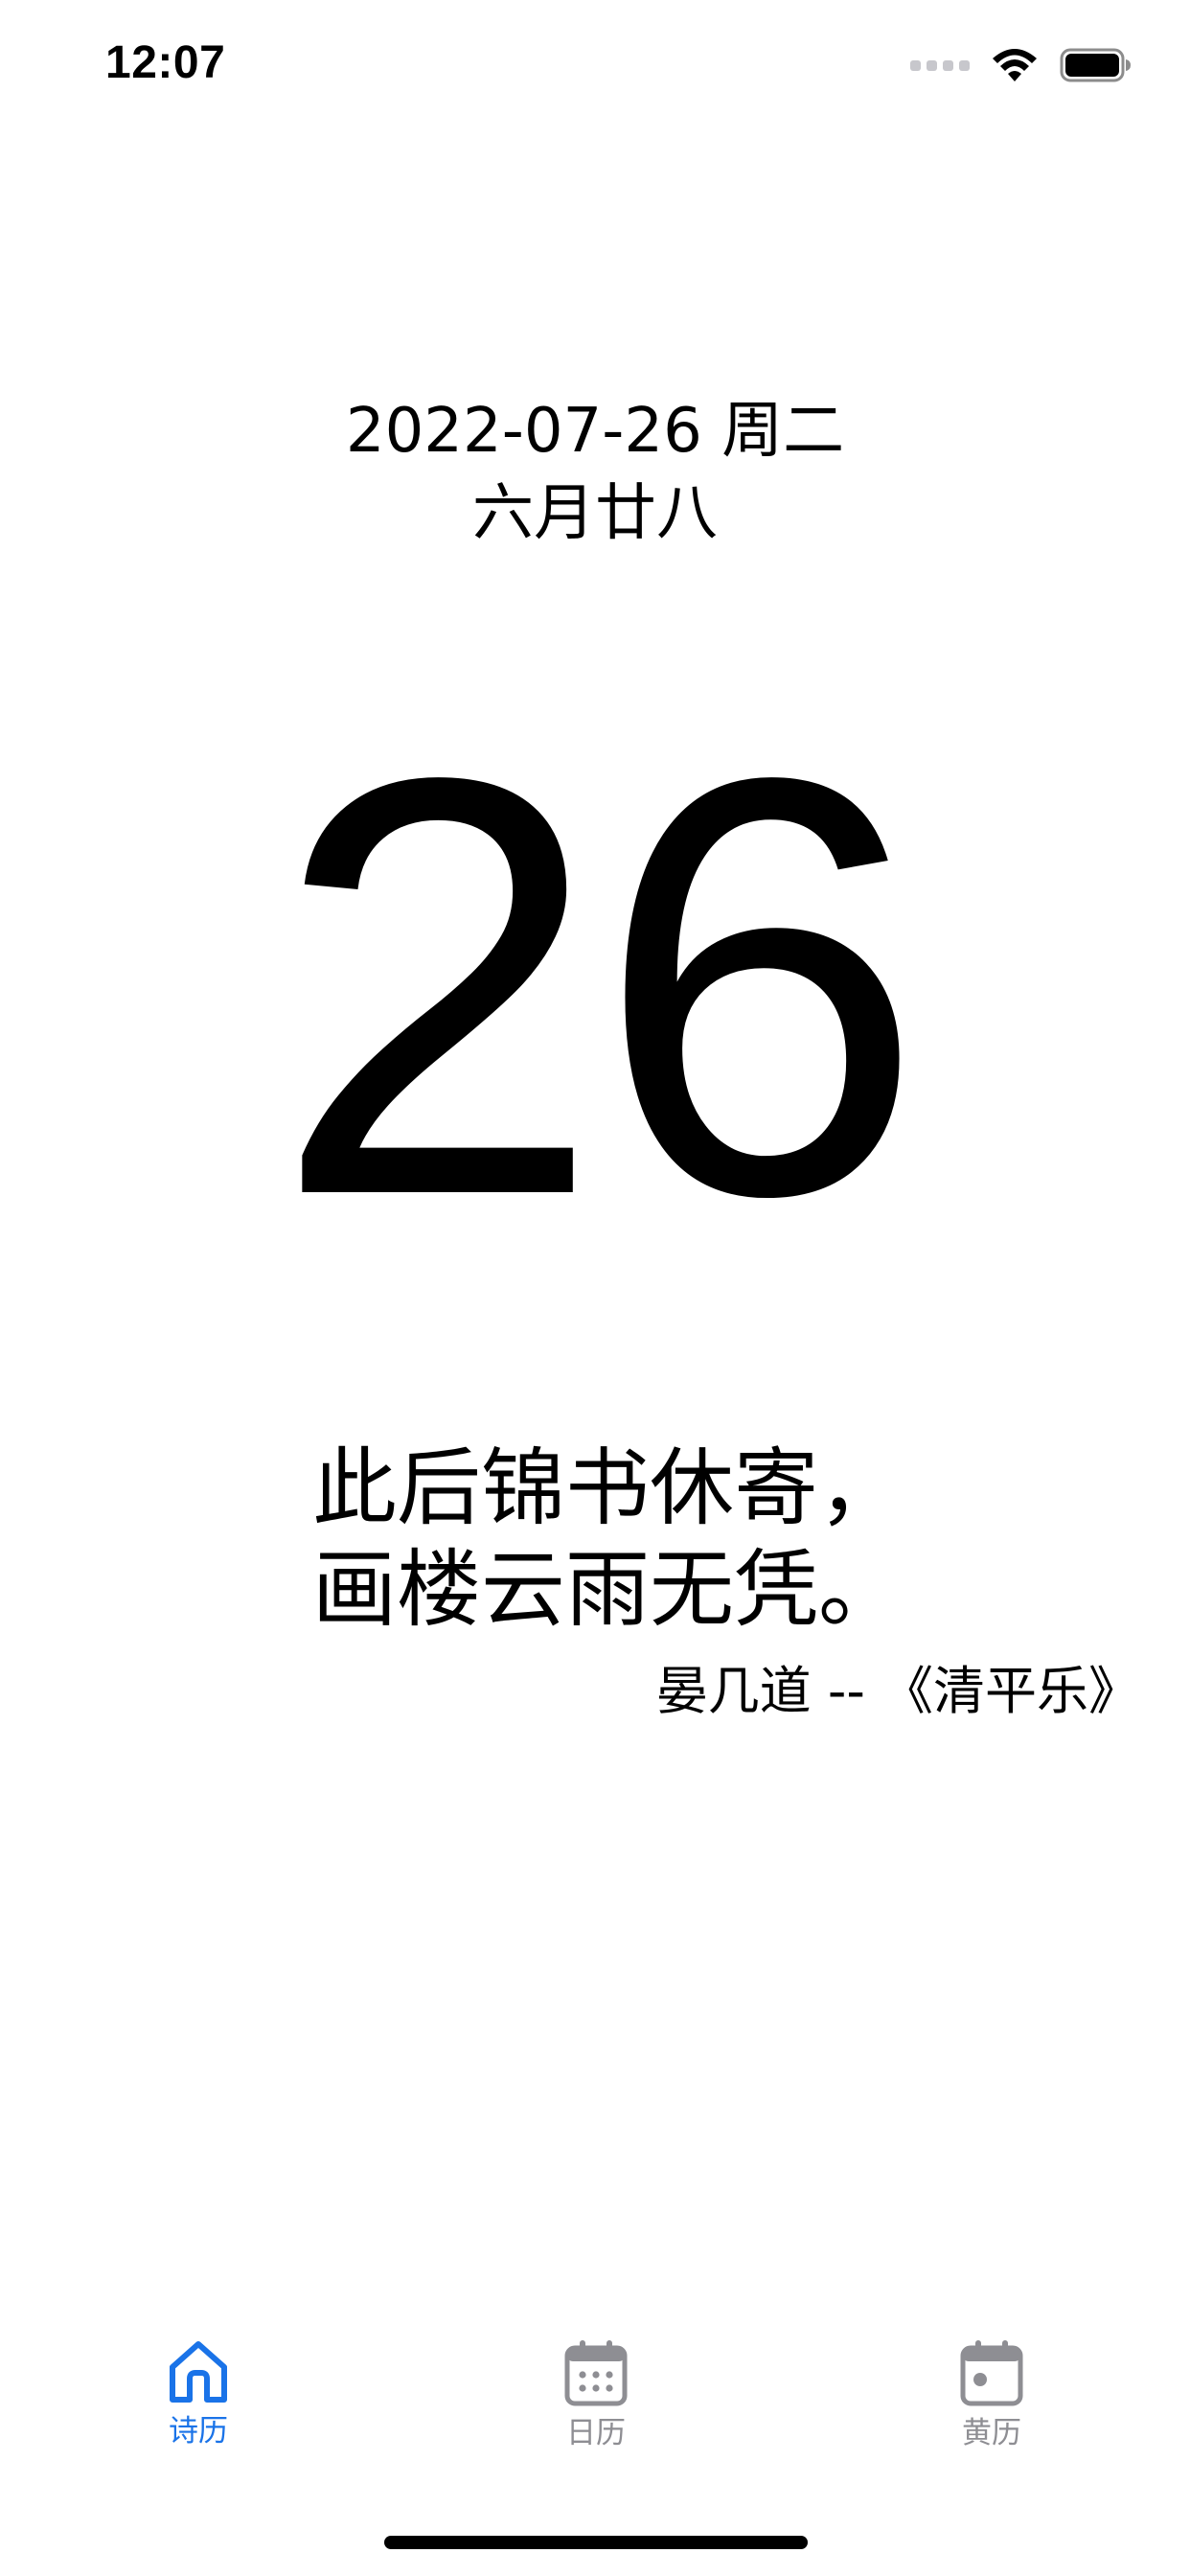  I want to click on tab-calendar: 日历, so click(596, 2415).